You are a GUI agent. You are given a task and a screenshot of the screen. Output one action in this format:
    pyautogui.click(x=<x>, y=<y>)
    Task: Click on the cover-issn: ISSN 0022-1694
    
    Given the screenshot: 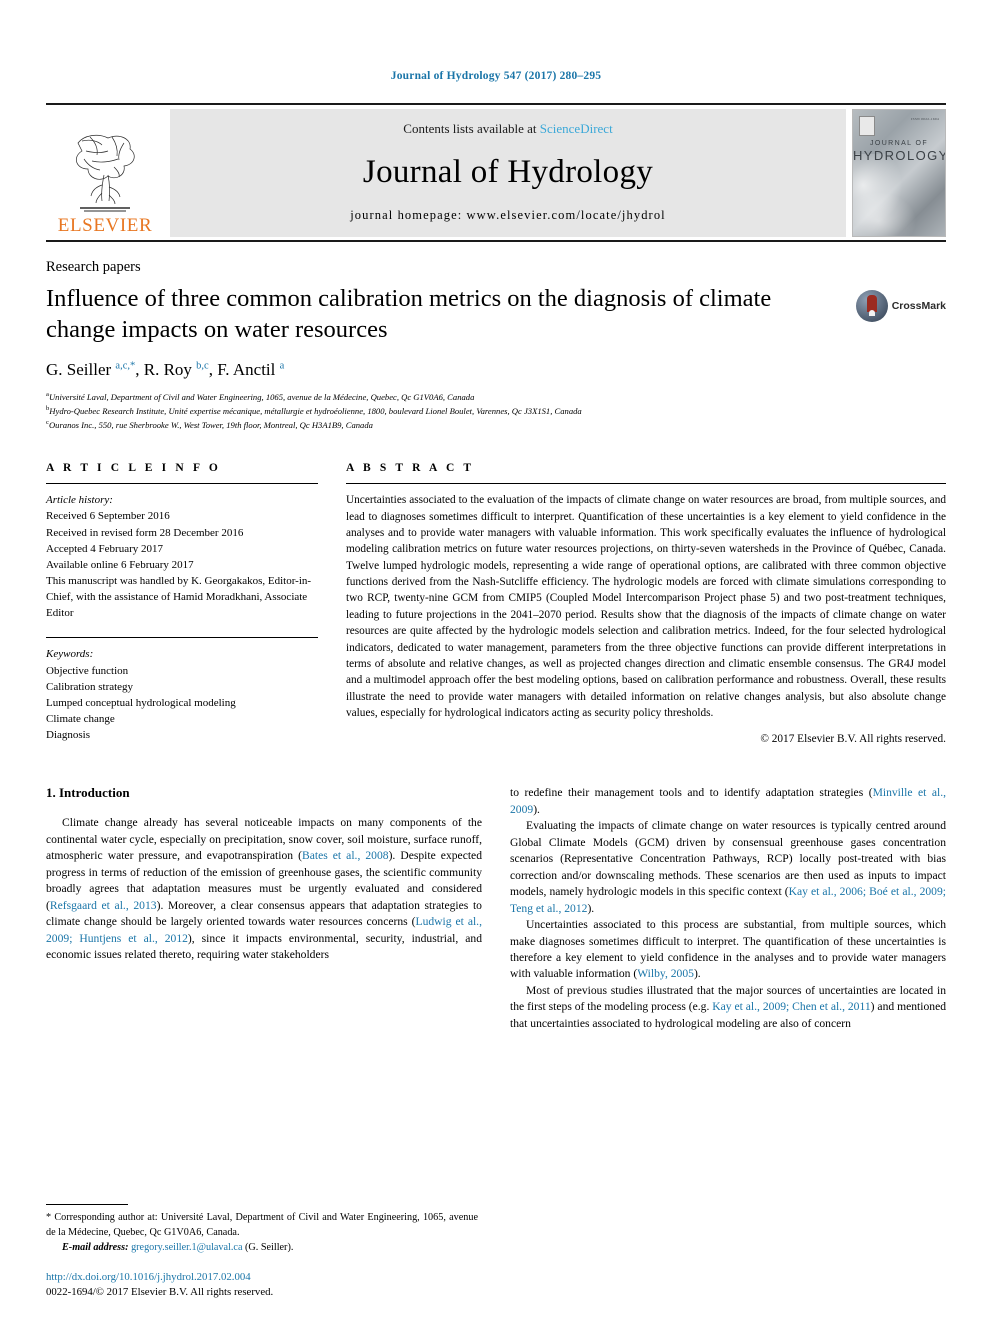 What is the action you would take?
    pyautogui.click(x=925, y=119)
    